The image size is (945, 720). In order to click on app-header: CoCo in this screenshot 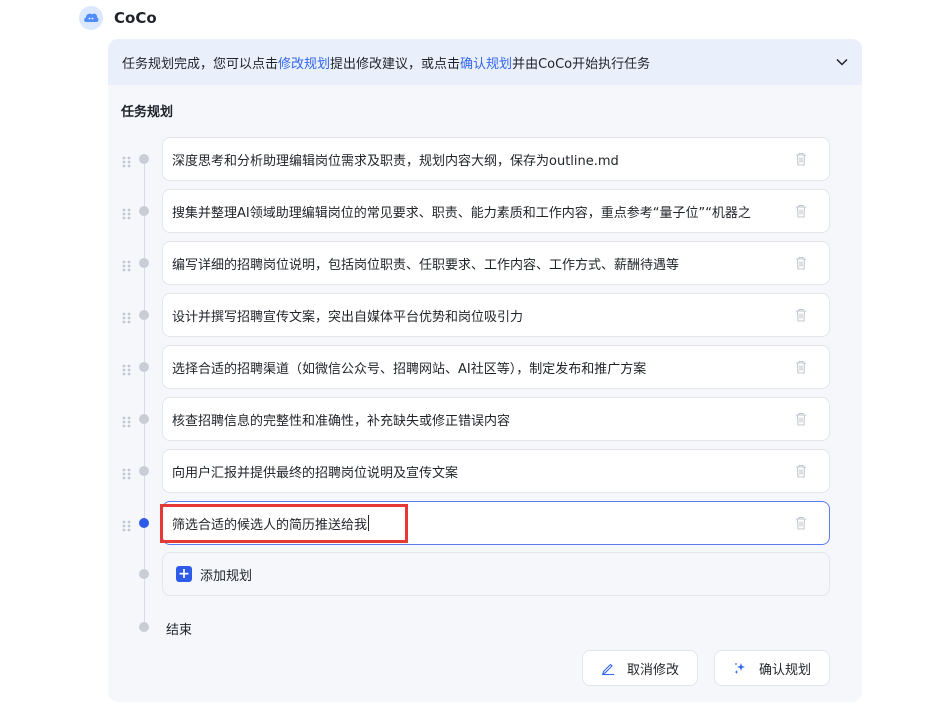, I will do `click(118, 18)`.